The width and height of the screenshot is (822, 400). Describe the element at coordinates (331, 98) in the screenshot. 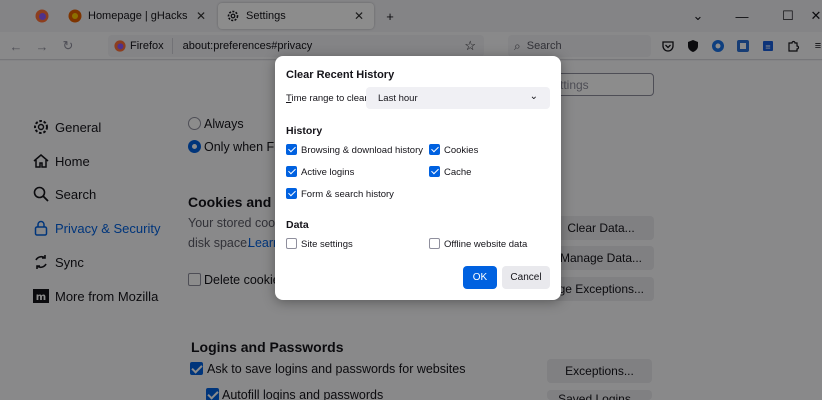

I see `time-range-label-rest: ime range to clear:` at that location.